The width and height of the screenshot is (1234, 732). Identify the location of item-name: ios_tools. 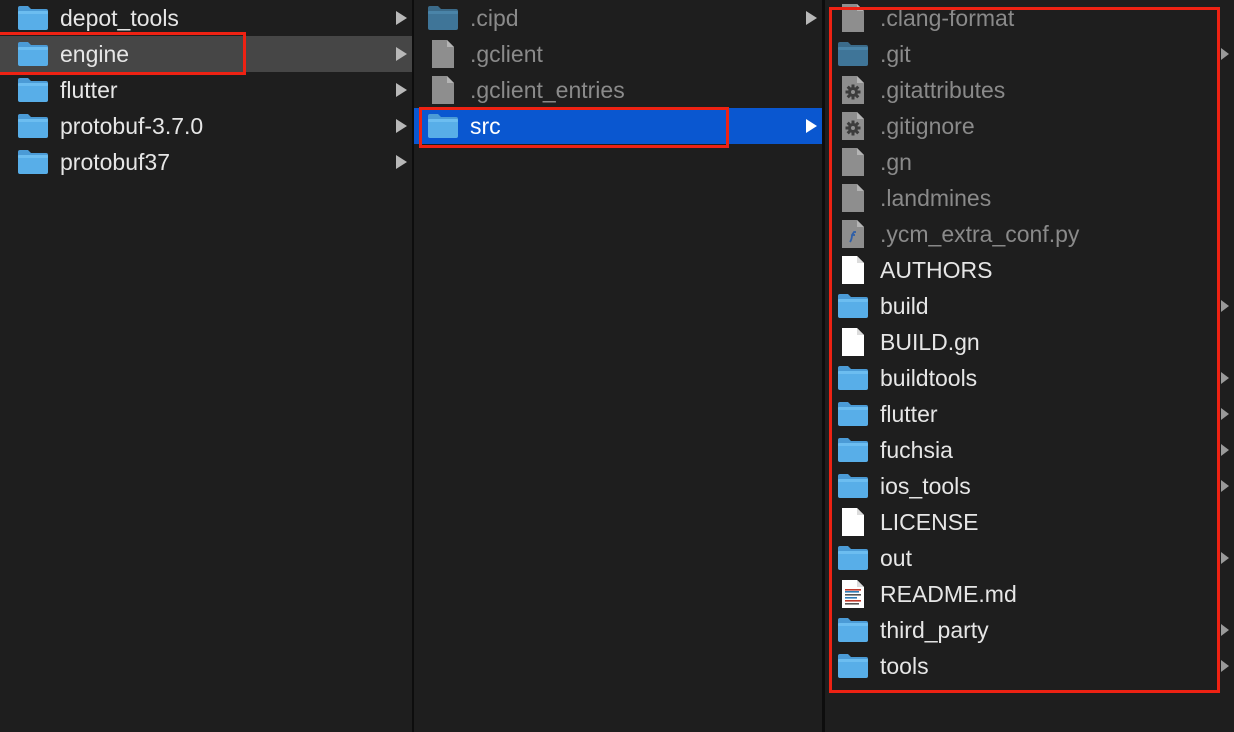
(925, 485).